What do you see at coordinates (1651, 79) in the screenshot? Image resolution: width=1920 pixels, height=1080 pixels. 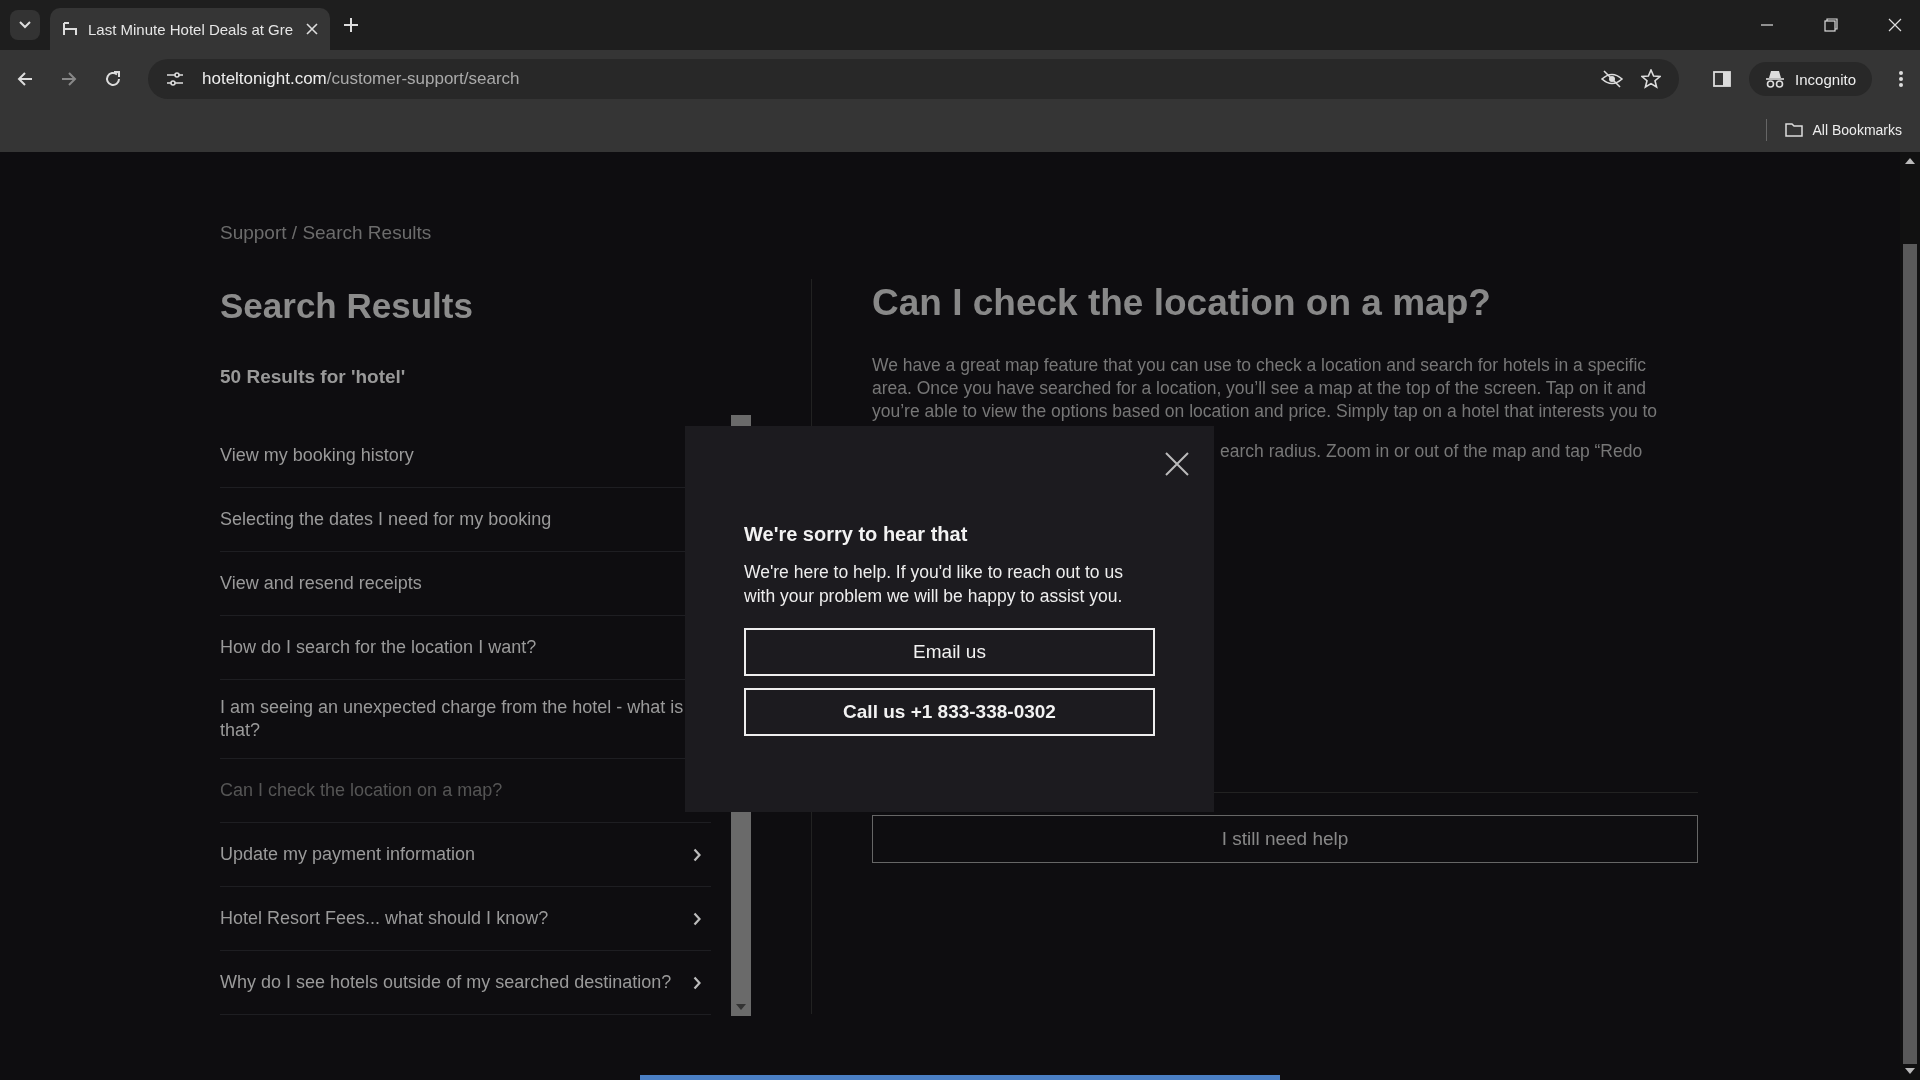 I see `star-icon` at bounding box center [1651, 79].